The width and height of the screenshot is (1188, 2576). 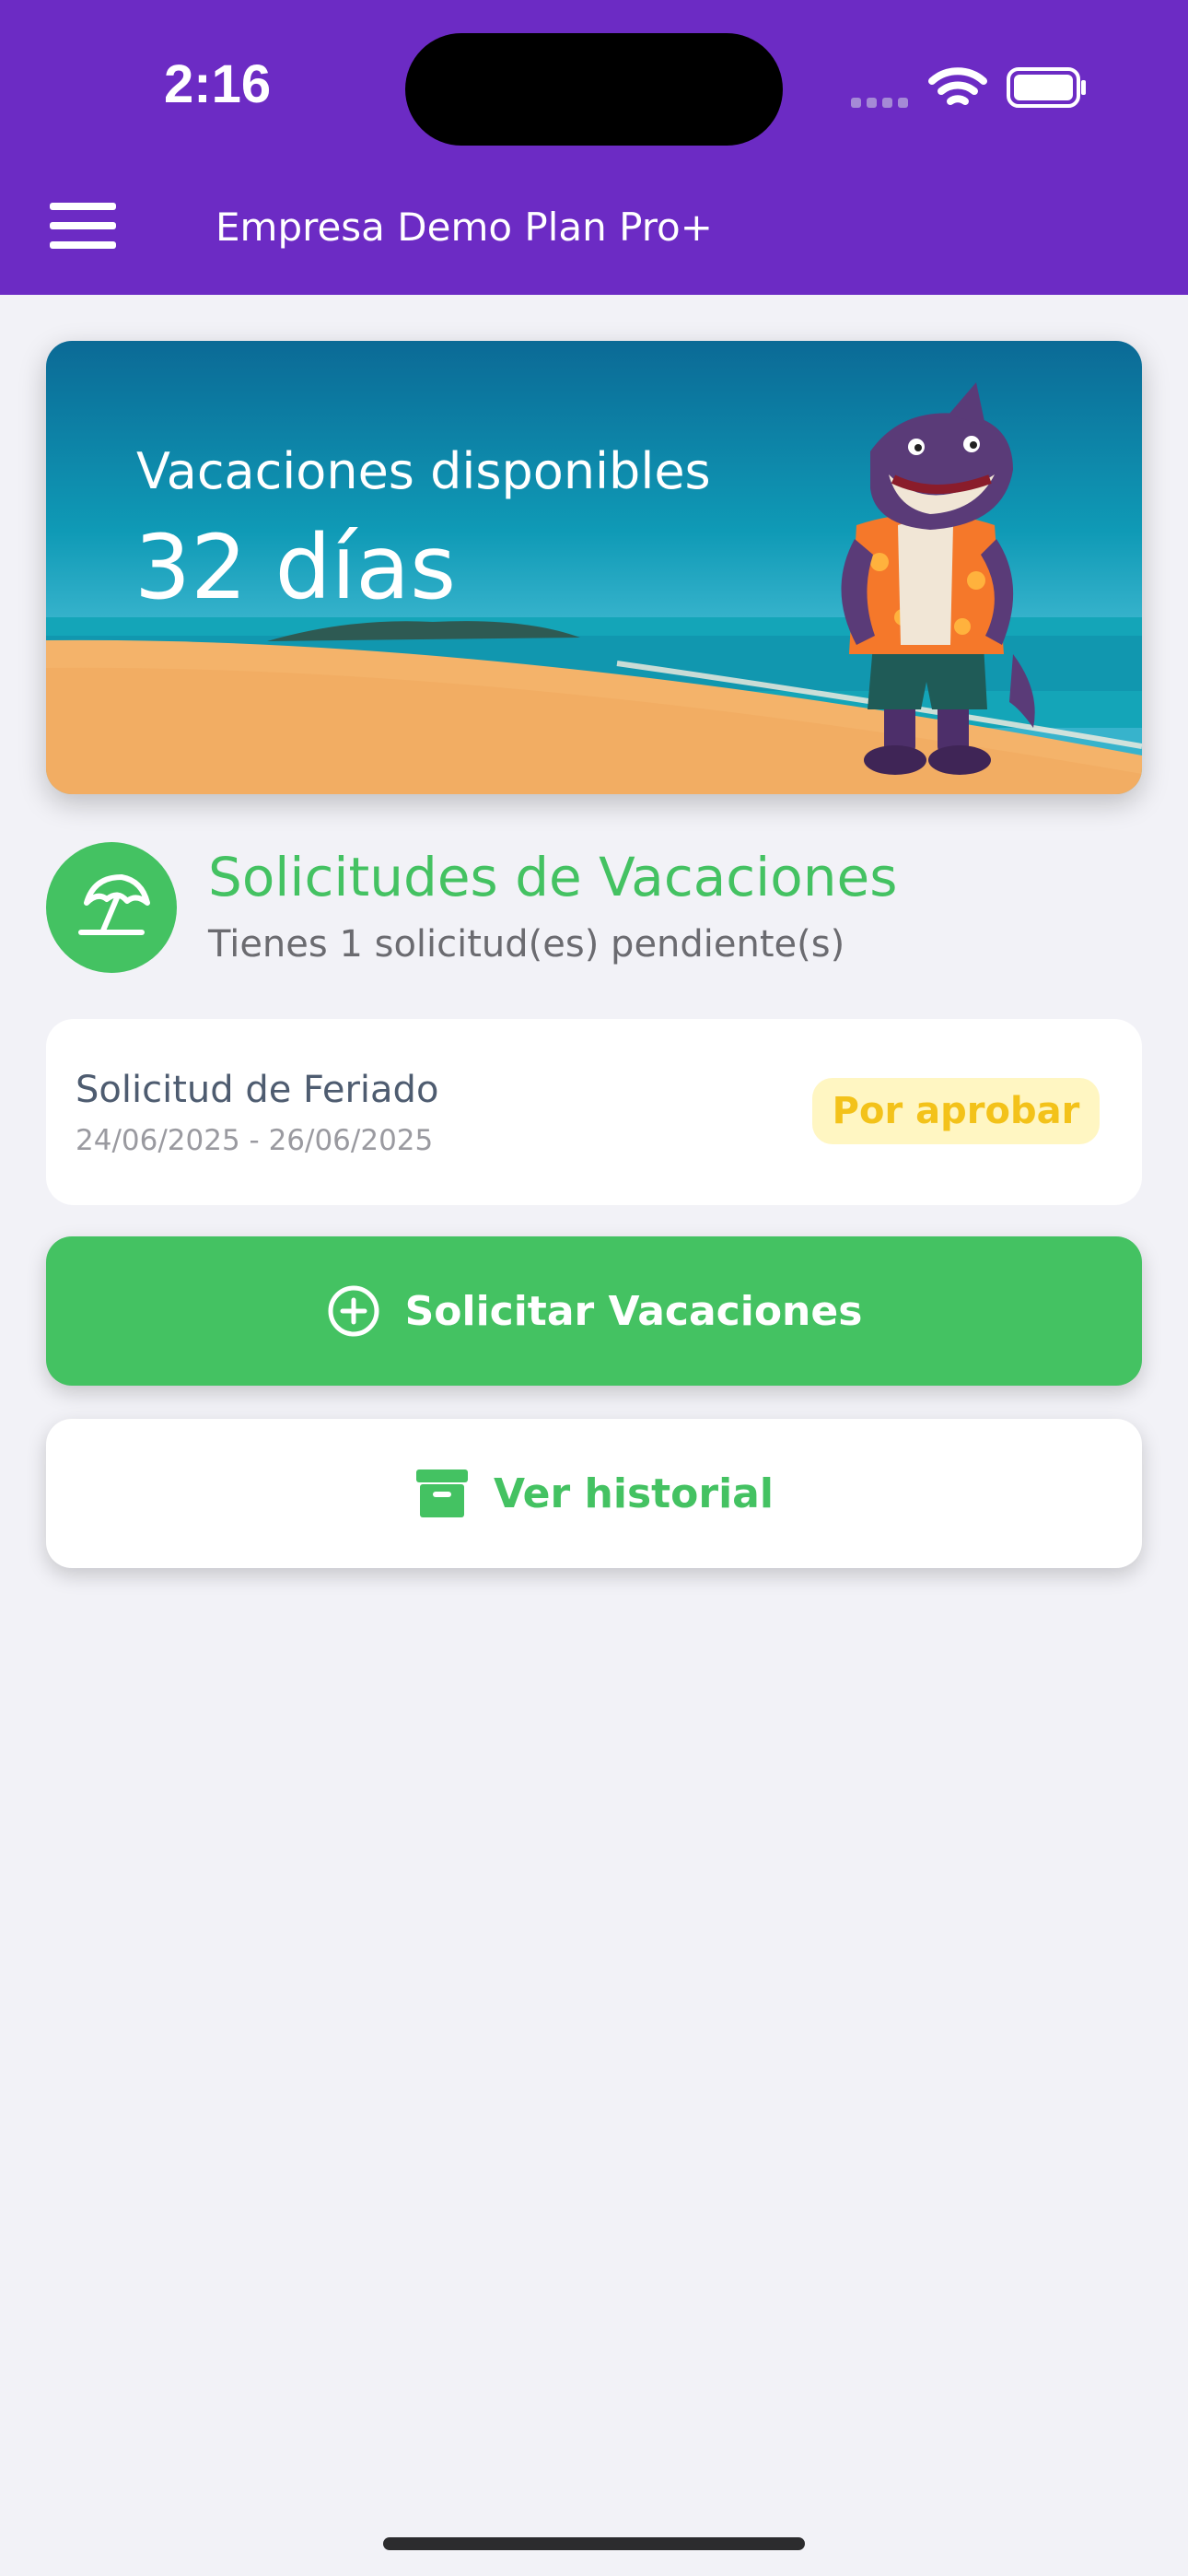 I want to click on battery-icon, so click(x=1047, y=89).